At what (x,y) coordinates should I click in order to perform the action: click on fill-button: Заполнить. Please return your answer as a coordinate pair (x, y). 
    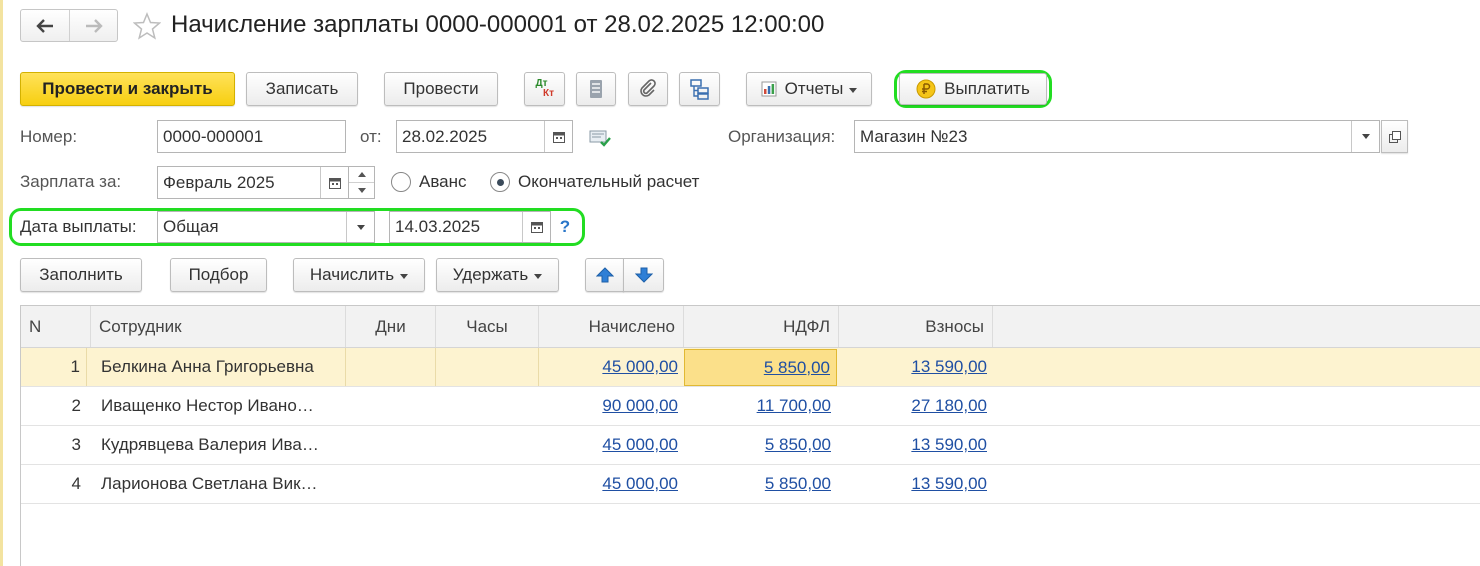
    Looking at the image, I should click on (81, 275).